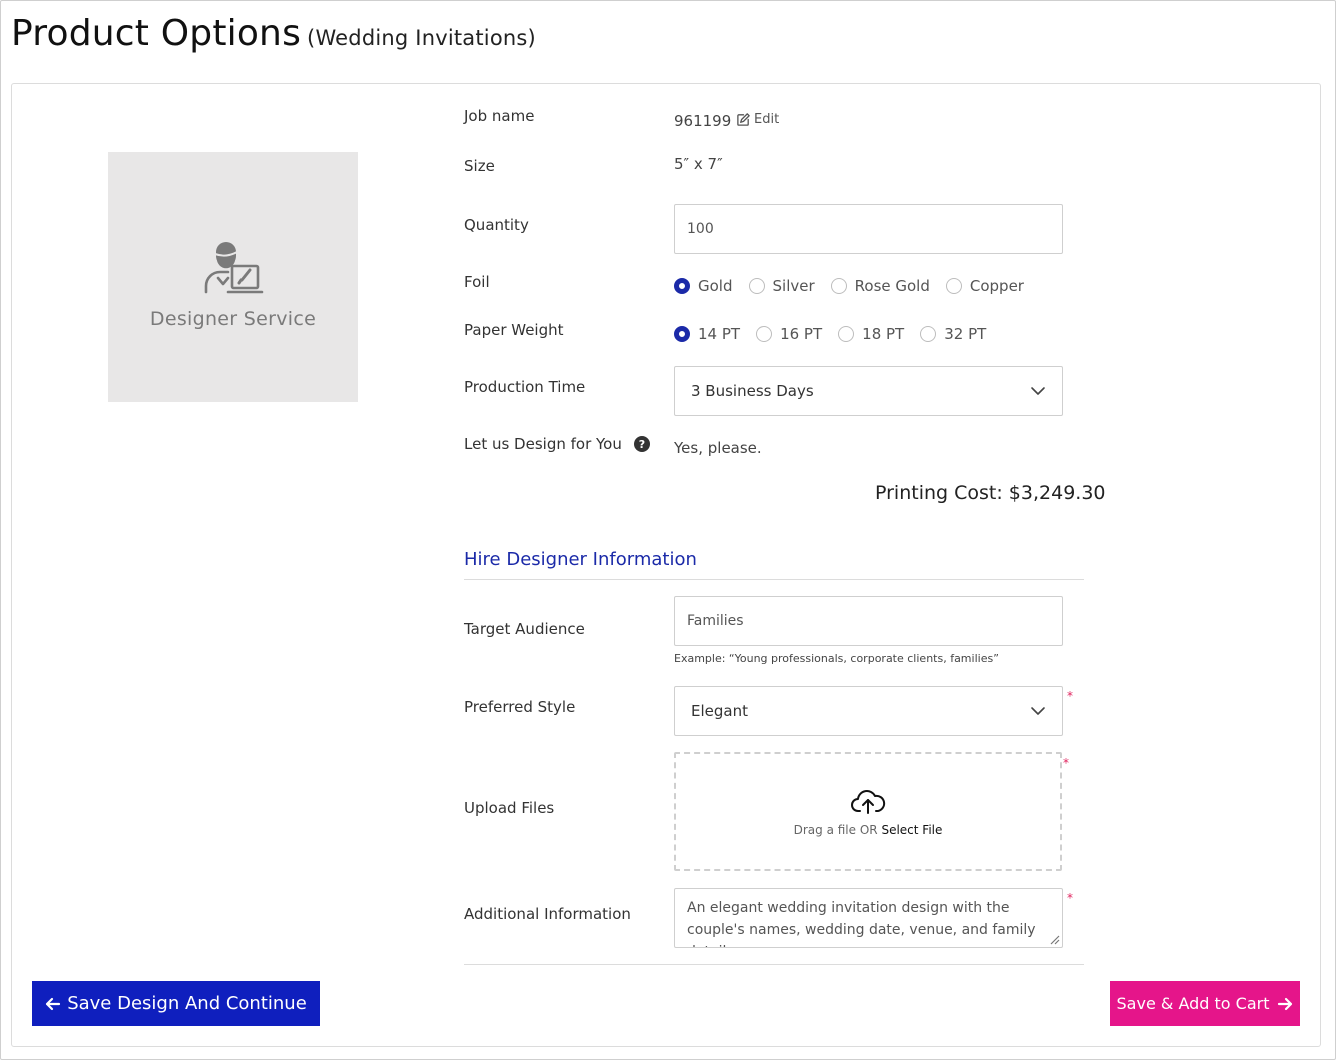 This screenshot has height=1064, width=1342. I want to click on paper-weight-option-32pt: 32 PT, so click(953, 334).